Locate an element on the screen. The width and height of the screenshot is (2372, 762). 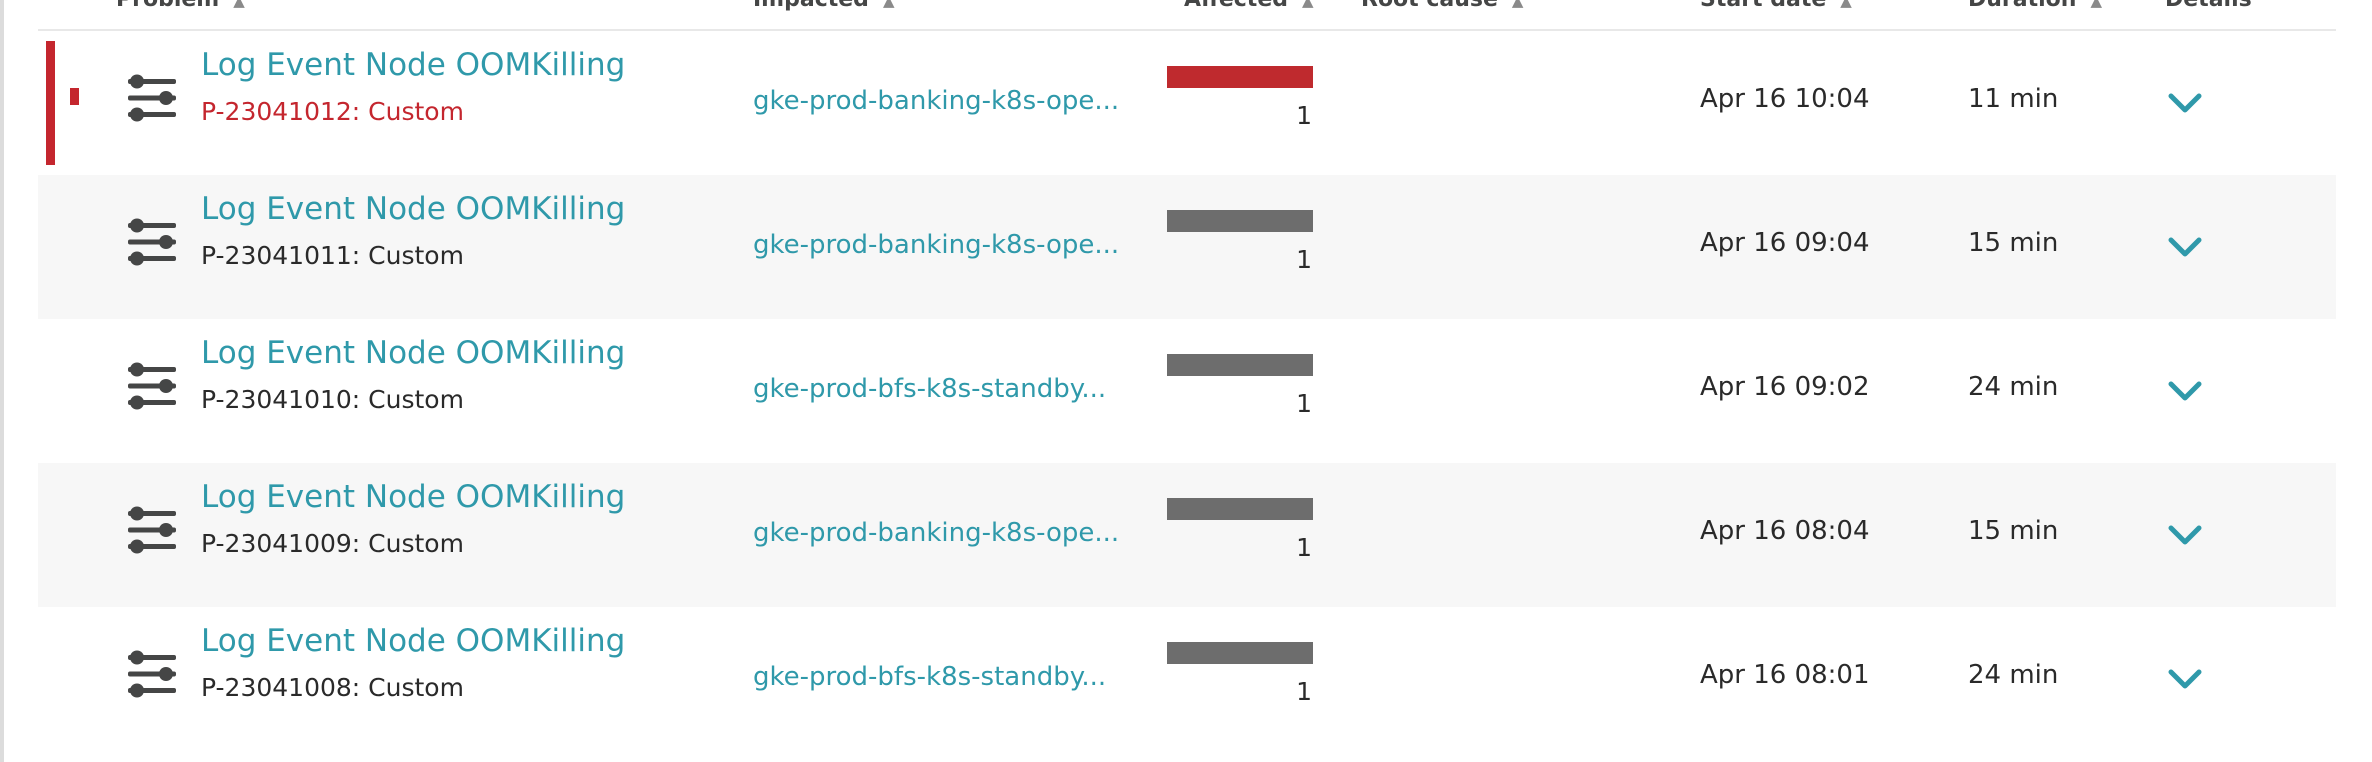
start-date: Apr 16 08:01 is located at coordinates (1785, 675).